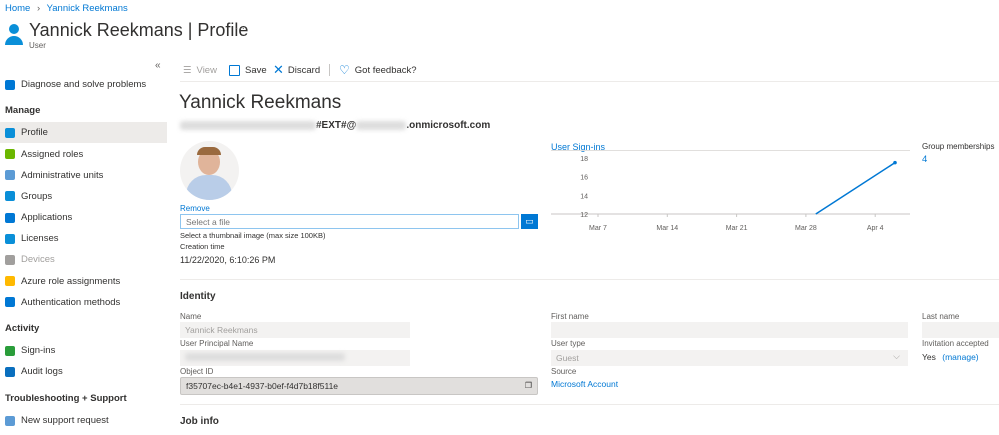 The height and width of the screenshot is (435, 999). Describe the element at coordinates (52, 154) in the screenshot. I see `sidebar-item-label: Assigned roles` at that location.